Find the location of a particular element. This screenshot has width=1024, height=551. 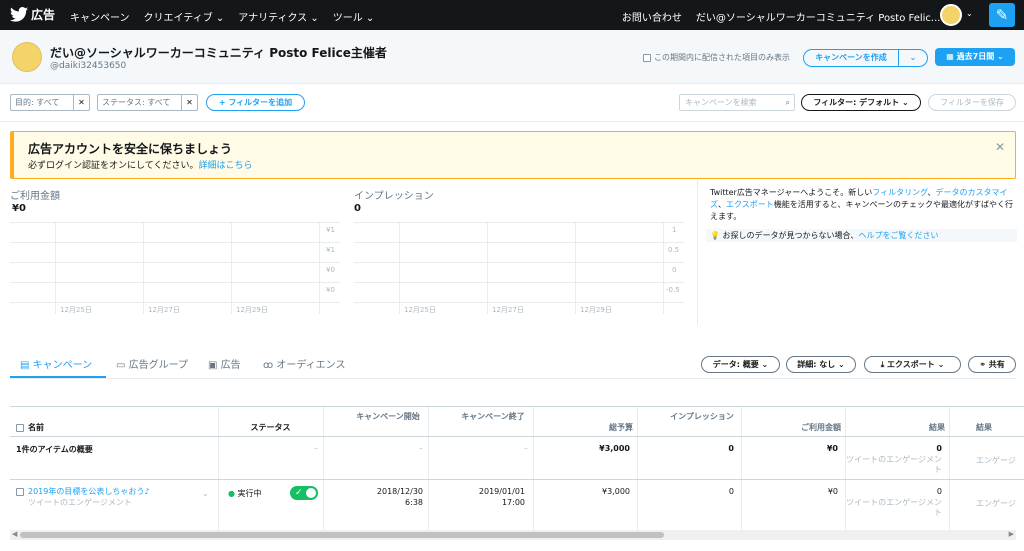

end-header: キャンペーン終了 is located at coordinates (493, 416).